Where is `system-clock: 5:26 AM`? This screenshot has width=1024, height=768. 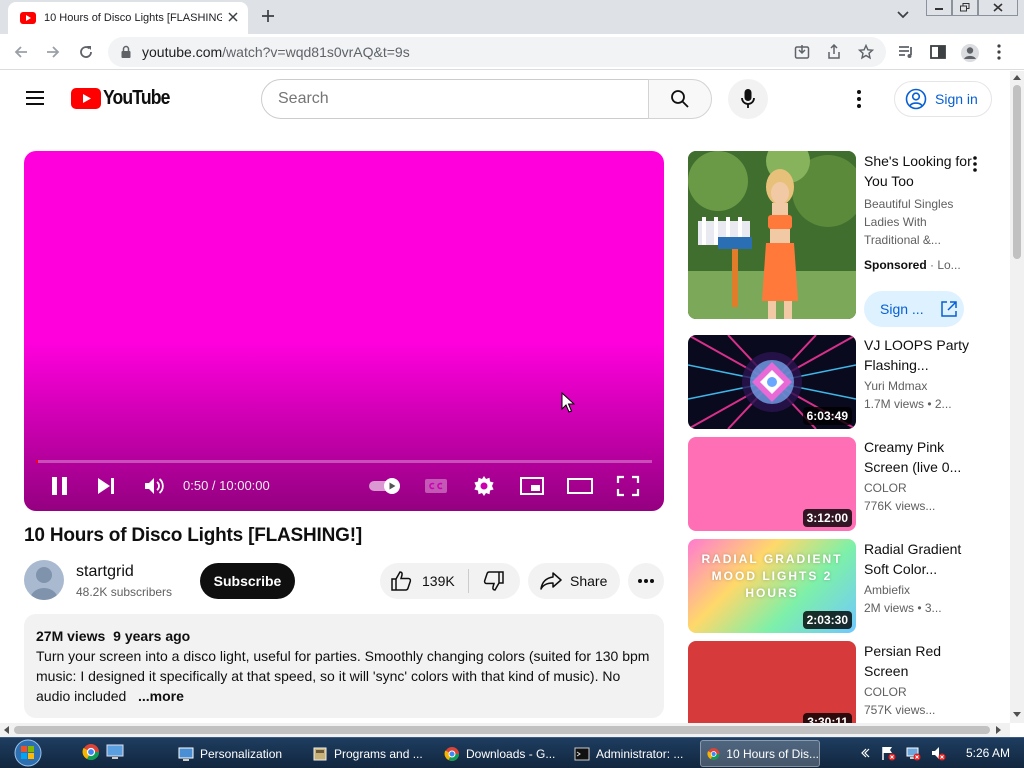
system-clock: 5:26 AM is located at coordinates (988, 753).